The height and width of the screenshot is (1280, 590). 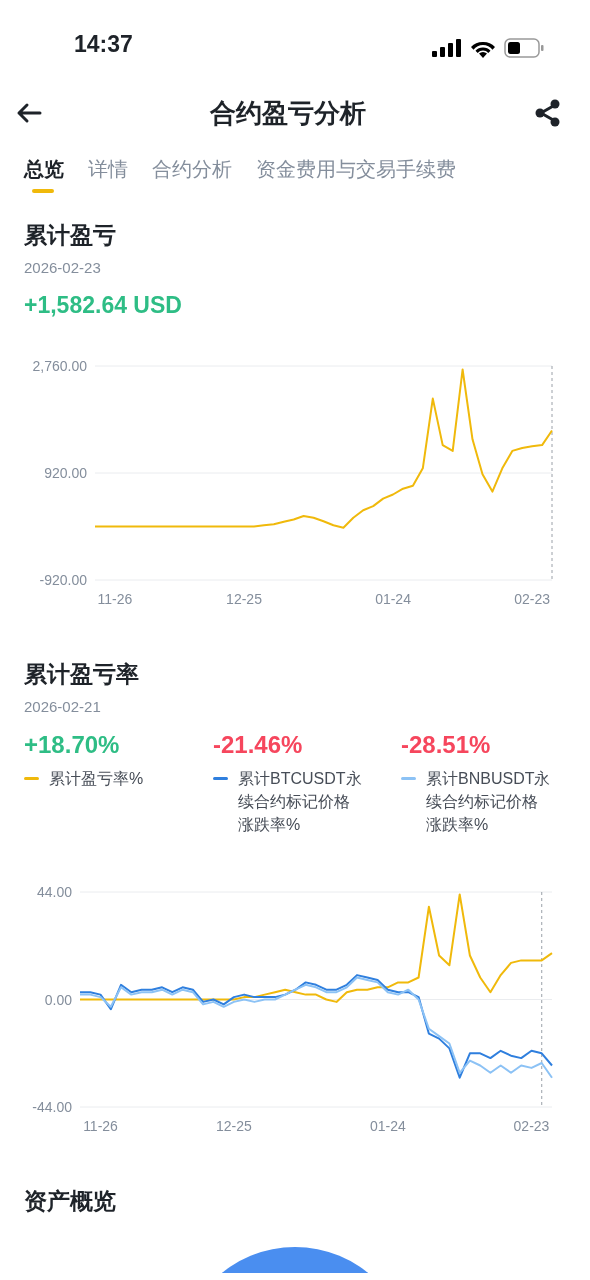 What do you see at coordinates (288, 113) in the screenshot?
I see `page-title: 合约盈亏分析` at bounding box center [288, 113].